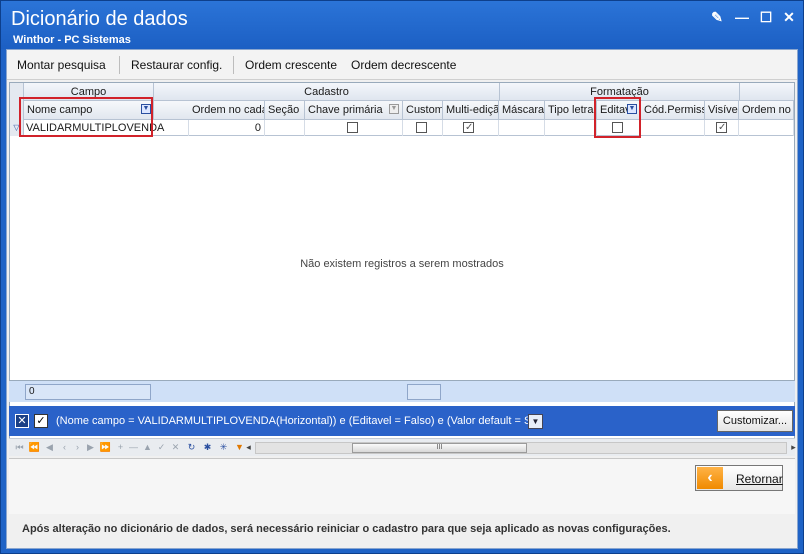 The image size is (804, 554). I want to click on band-cadastro: Cadastro, so click(327, 92).